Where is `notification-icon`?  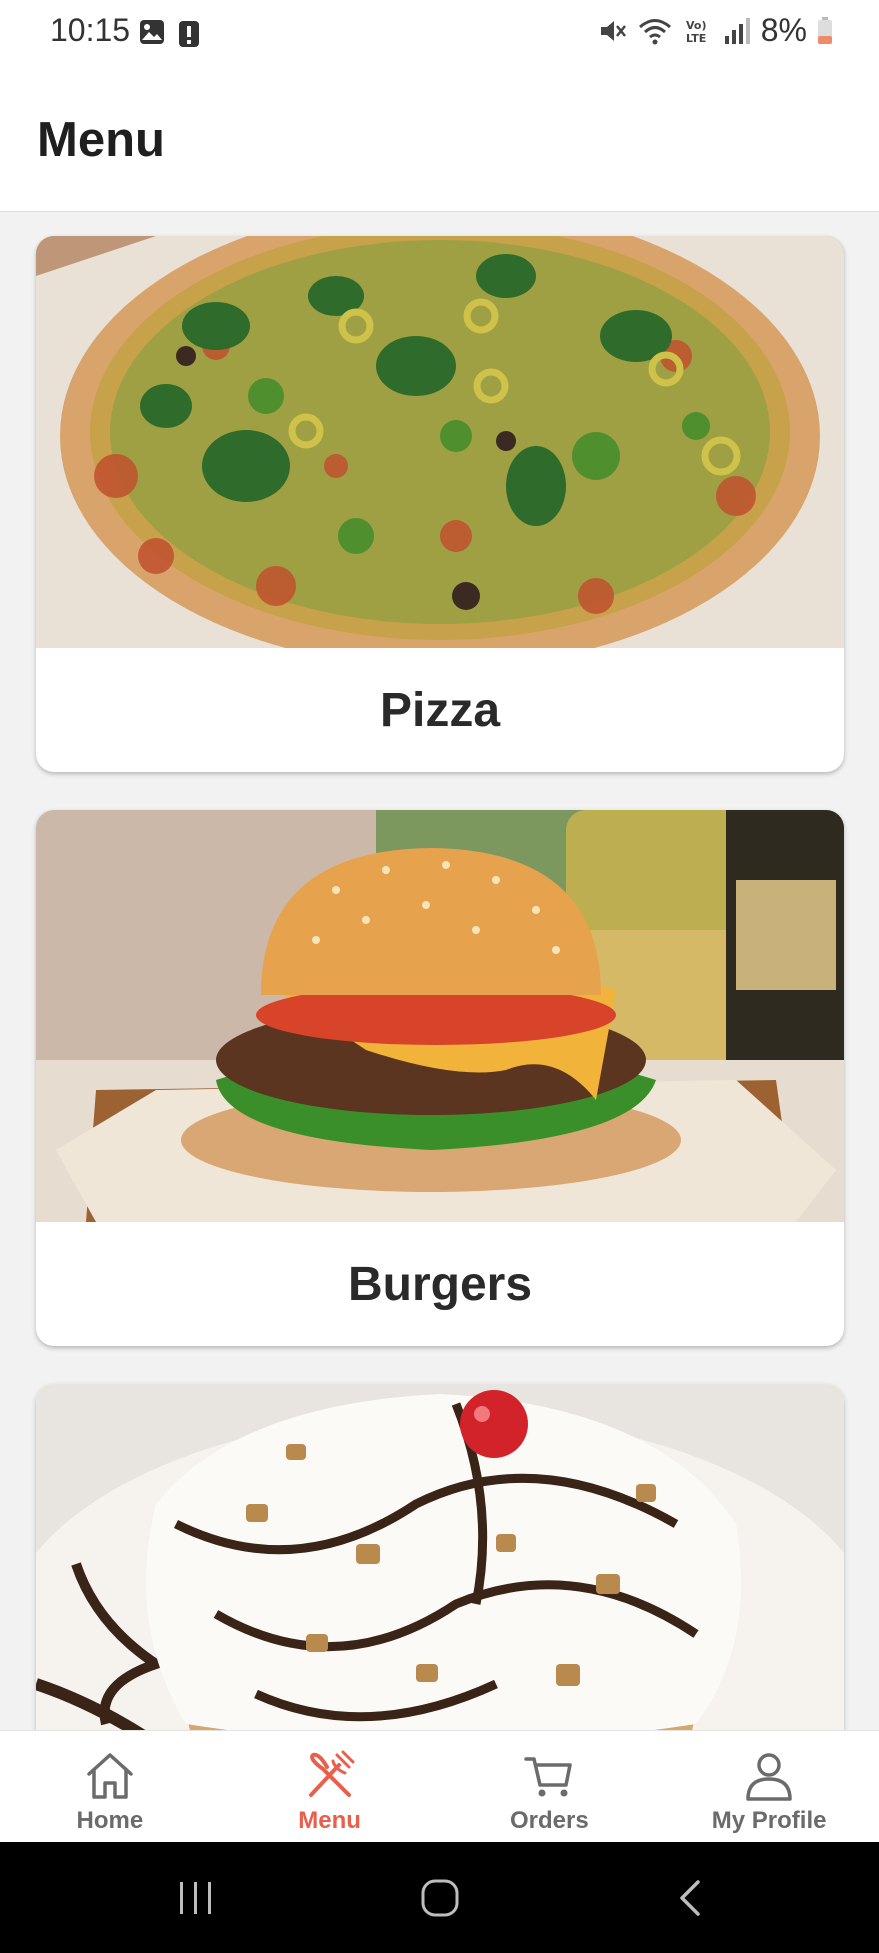 notification-icon is located at coordinates (189, 34).